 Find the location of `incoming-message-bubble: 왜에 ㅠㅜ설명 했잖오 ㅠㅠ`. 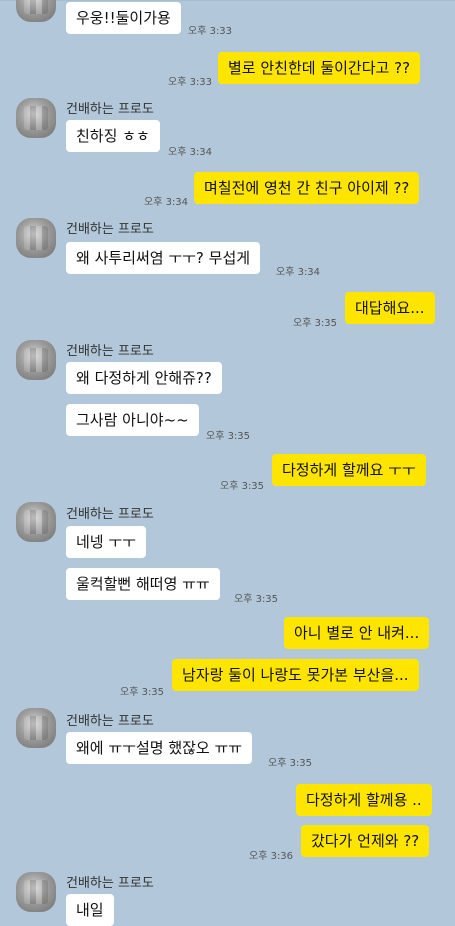

incoming-message-bubble: 왜에 ㅠㅜ설명 했잖오 ㅠㅠ is located at coordinates (159, 748).